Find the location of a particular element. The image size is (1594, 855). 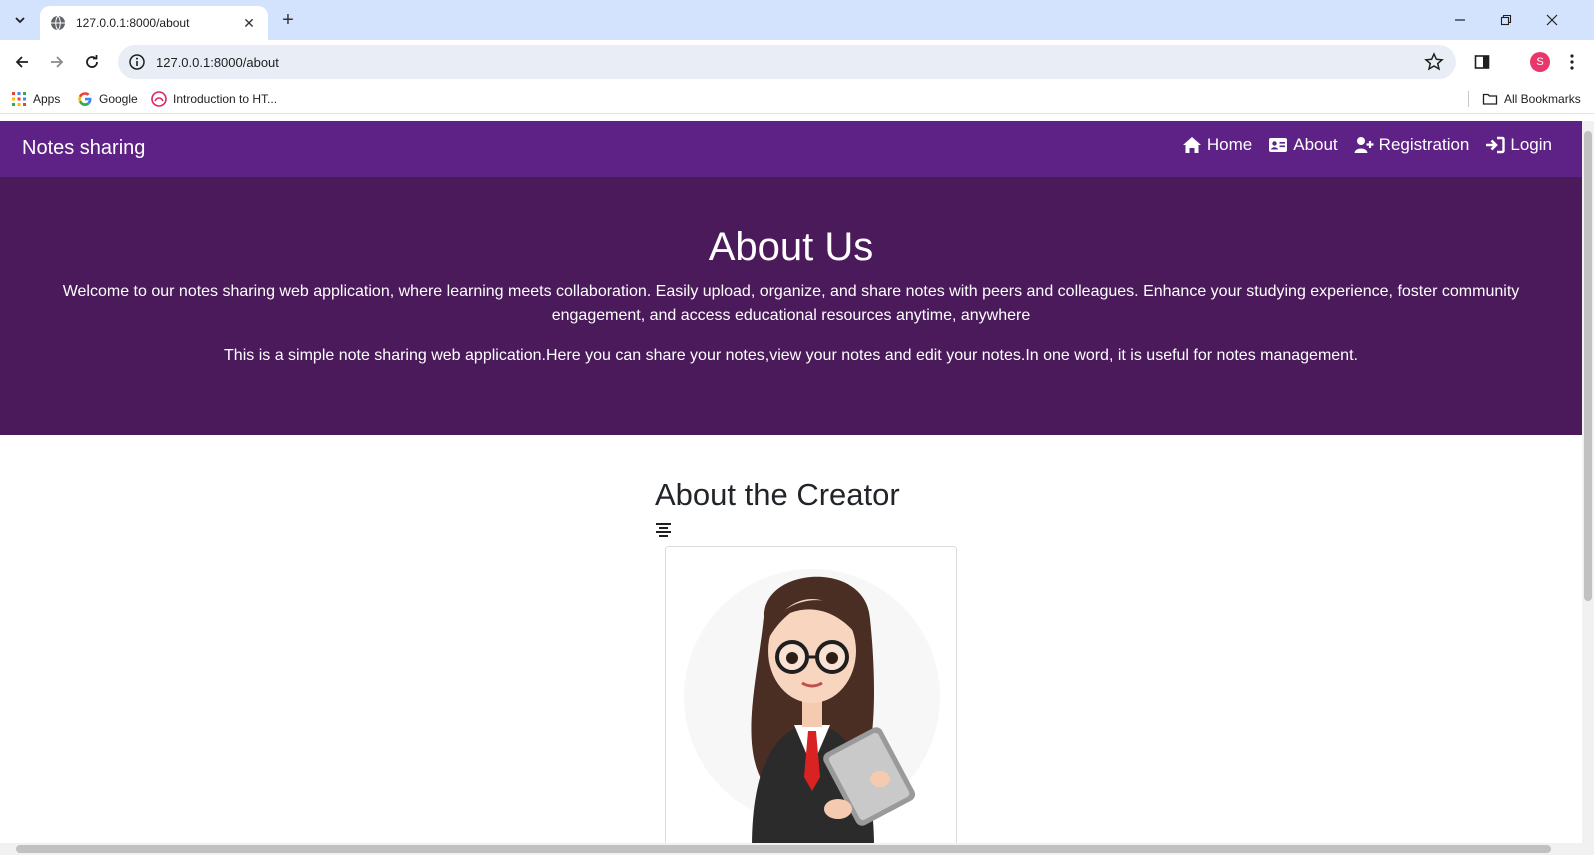

bookmark-apps: Apps is located at coordinates (35, 99).